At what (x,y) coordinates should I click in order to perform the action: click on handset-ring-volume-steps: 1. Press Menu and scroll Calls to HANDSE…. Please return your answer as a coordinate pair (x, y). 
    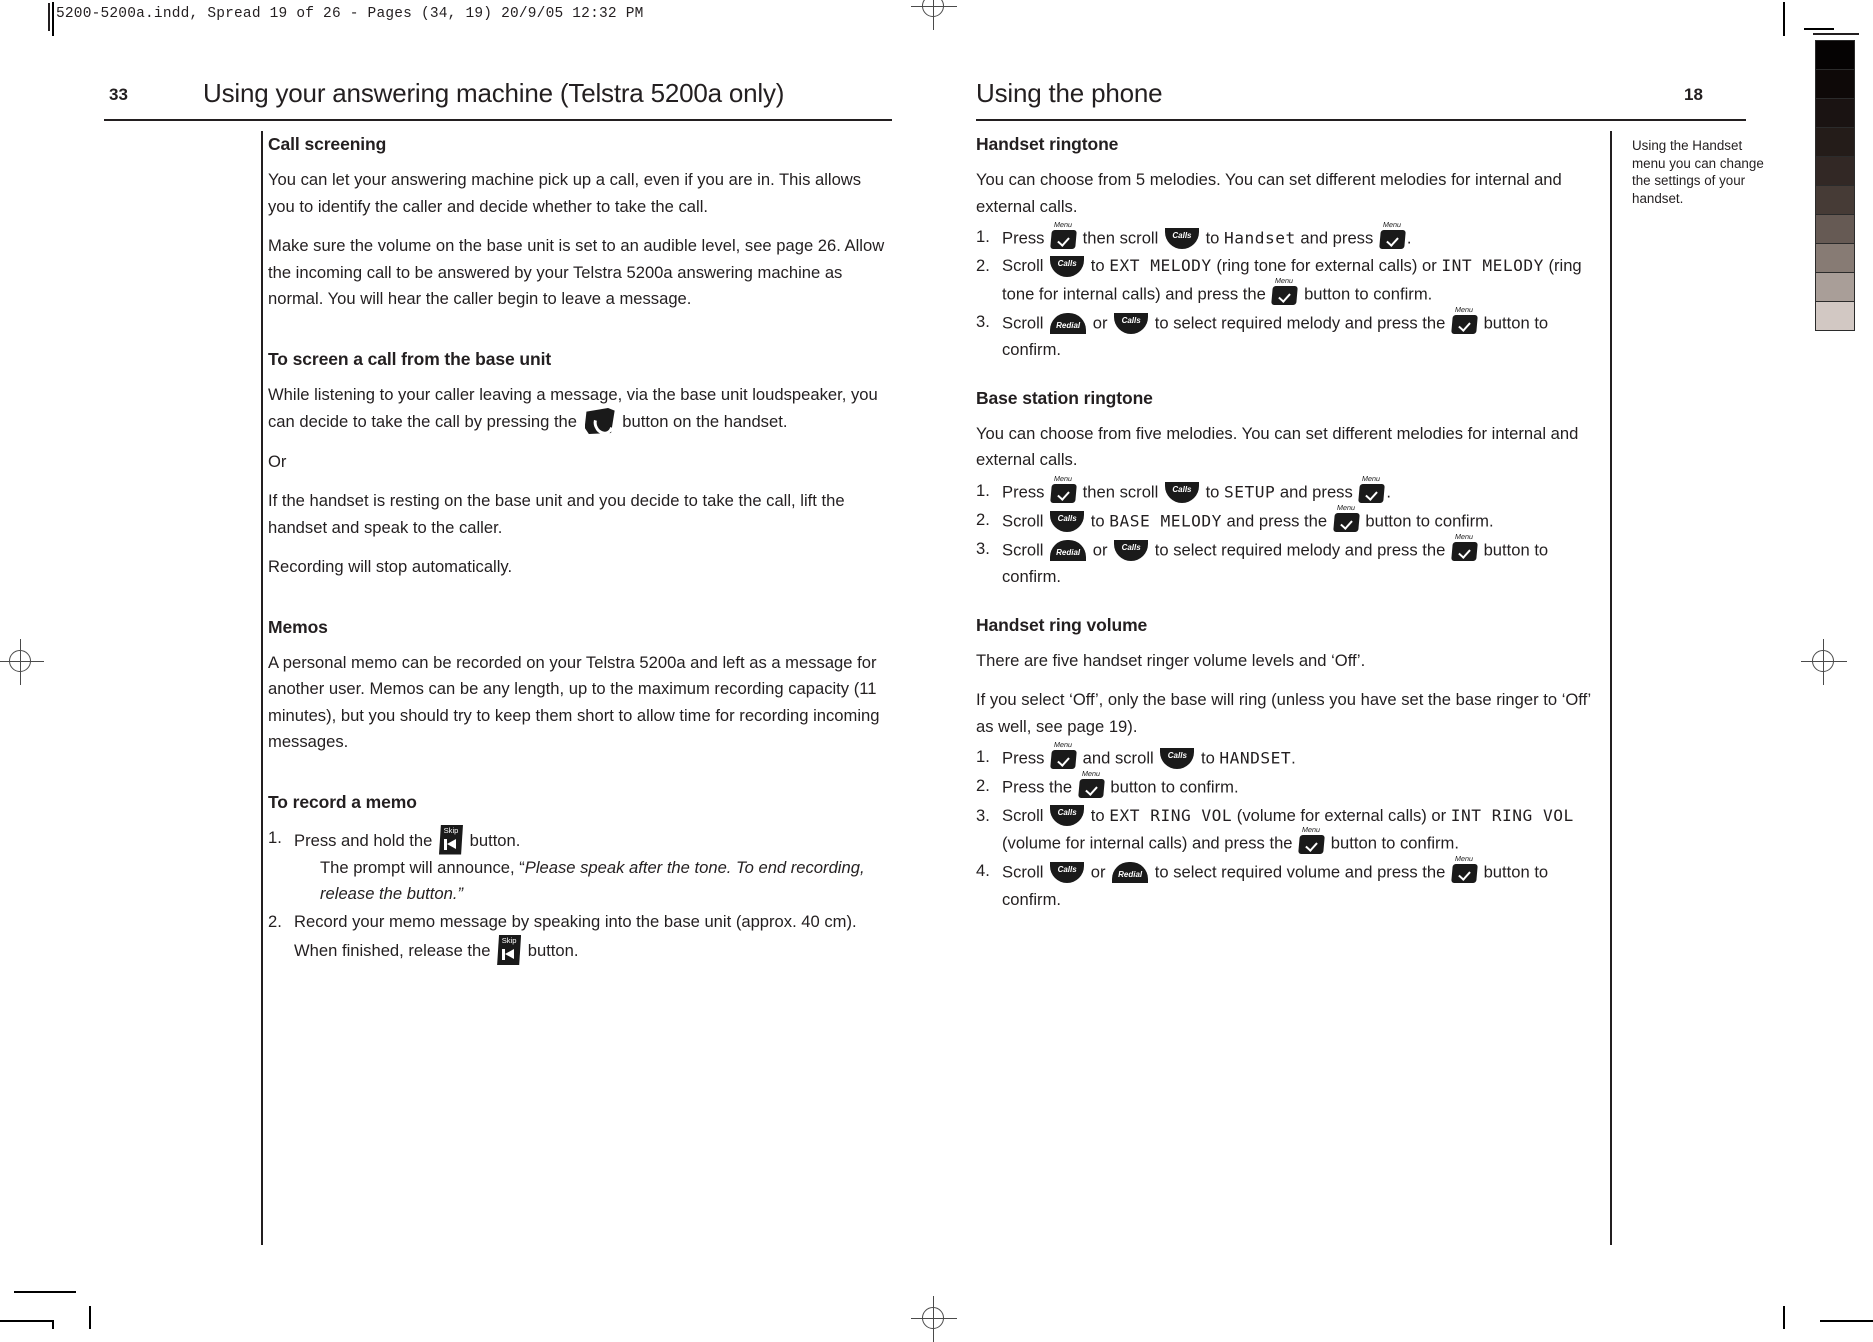
    Looking at the image, I should click on (1287, 826).